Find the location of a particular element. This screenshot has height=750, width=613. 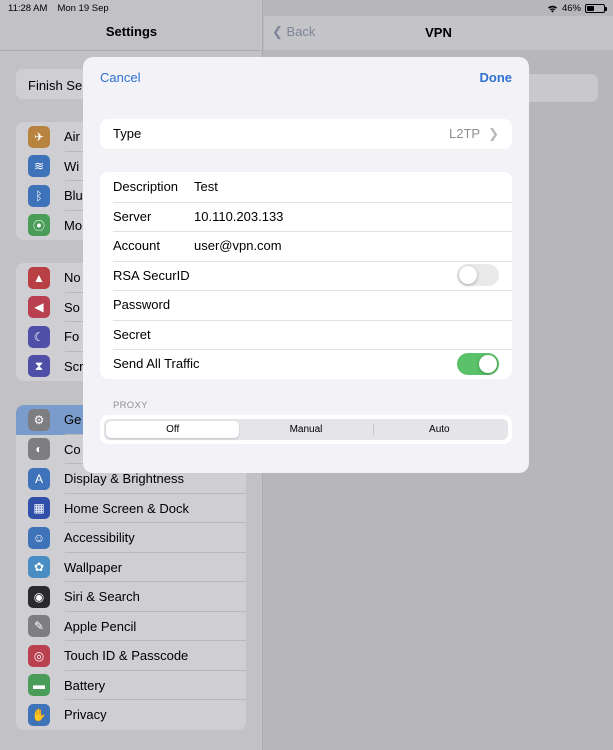

send-all-traffic-label: Send All Traffic is located at coordinates (156, 364).